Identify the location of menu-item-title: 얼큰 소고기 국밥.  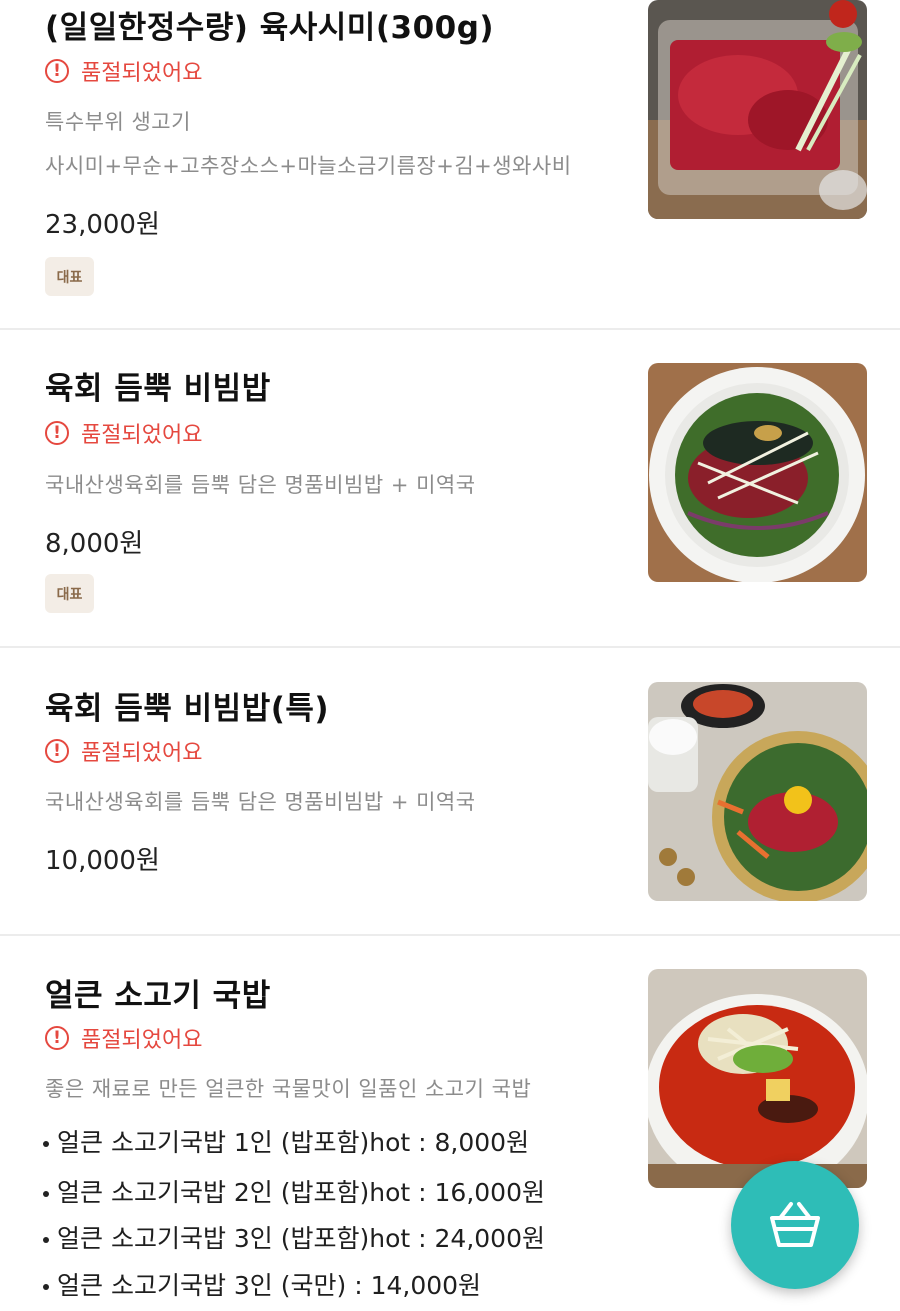
(158, 996).